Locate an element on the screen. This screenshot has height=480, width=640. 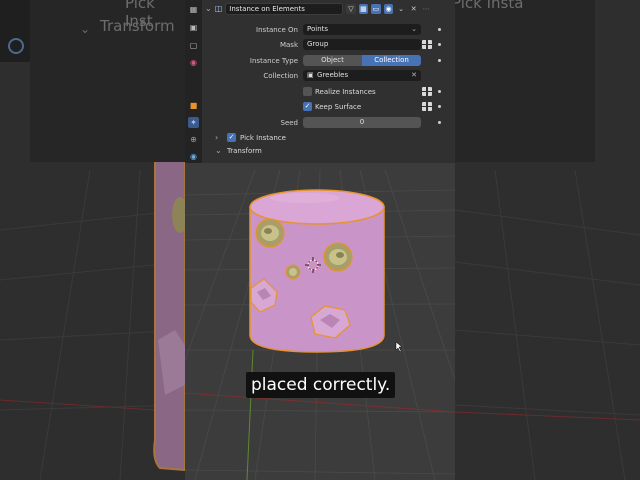
seed-row: Seed 0 is located at coordinates (320, 123).